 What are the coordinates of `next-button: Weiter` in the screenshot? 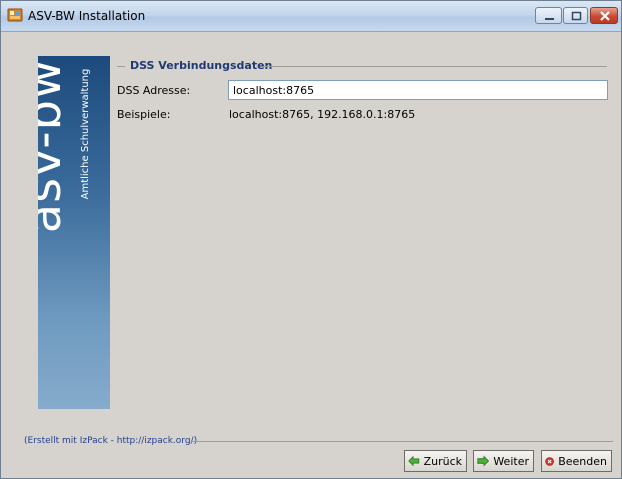 It's located at (503, 461).